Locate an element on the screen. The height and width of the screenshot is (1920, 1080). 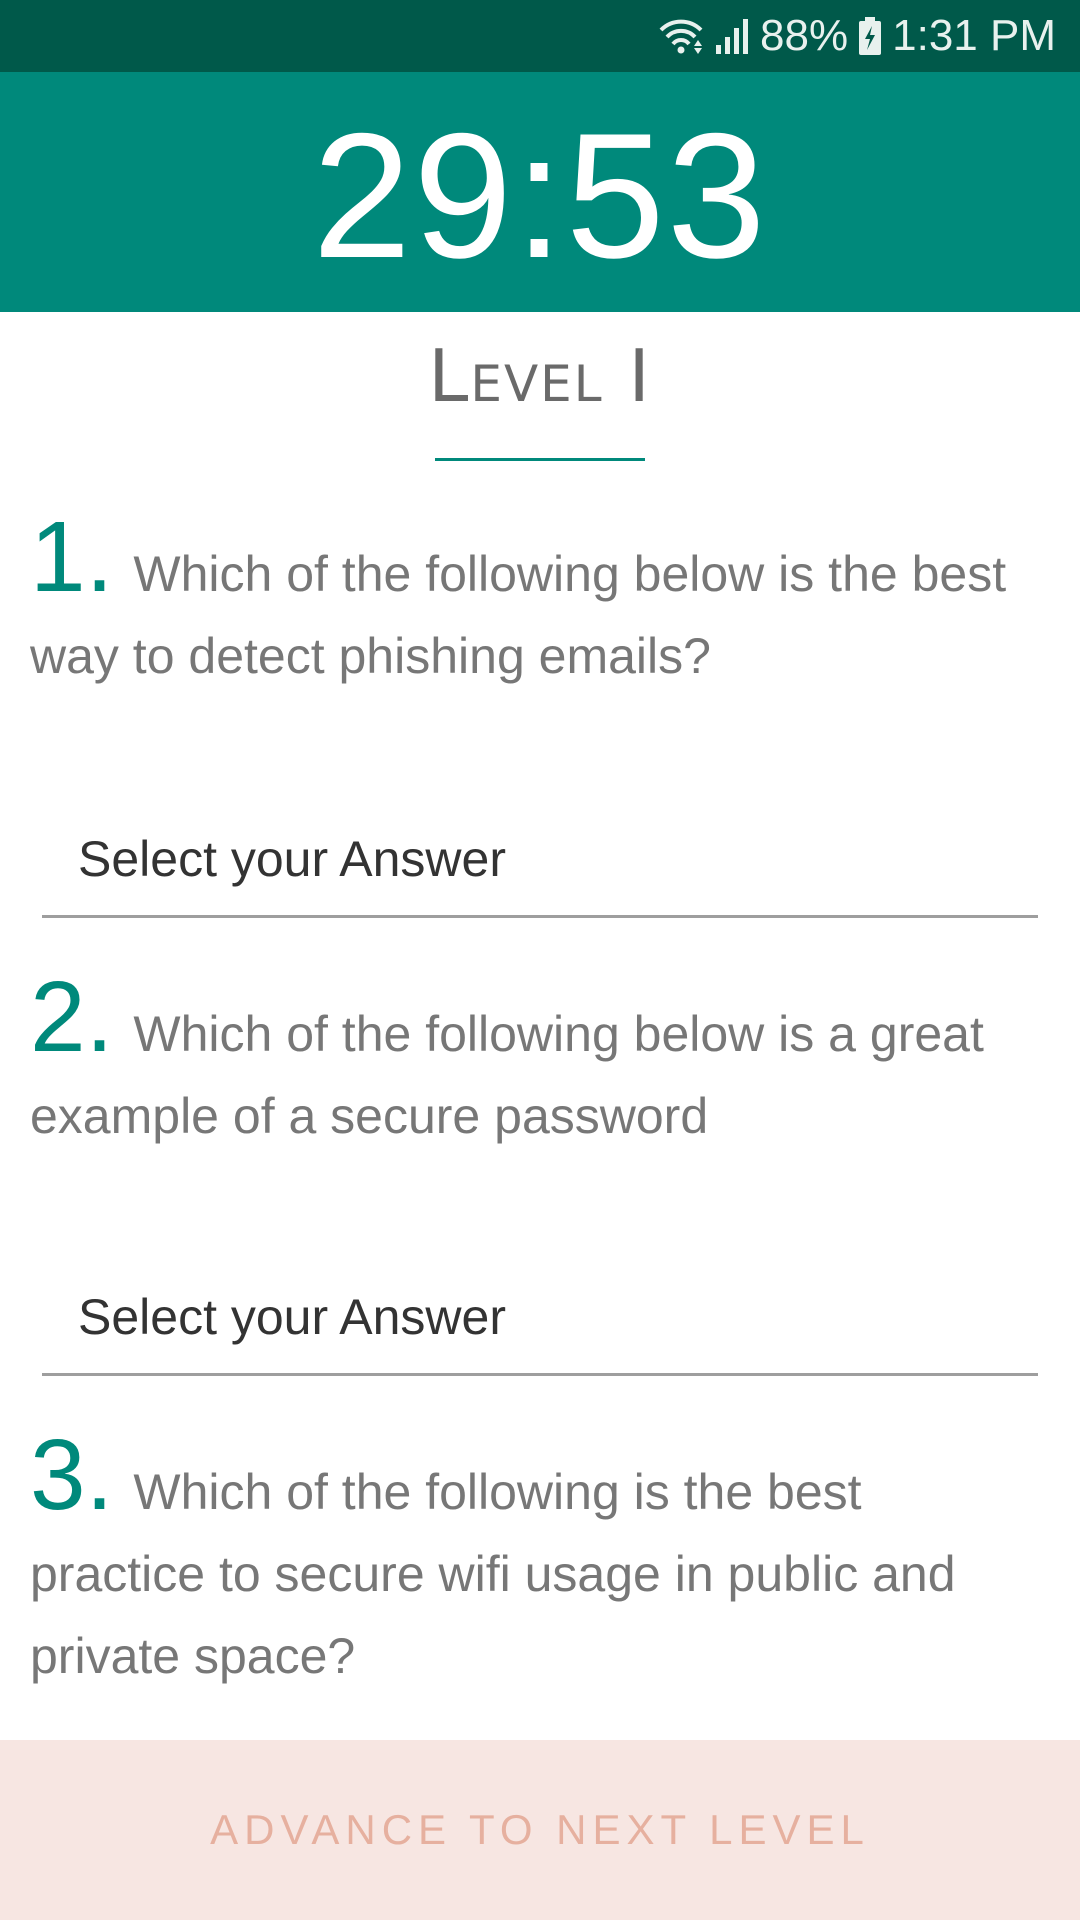
question-number: 3. is located at coordinates (72, 1475).